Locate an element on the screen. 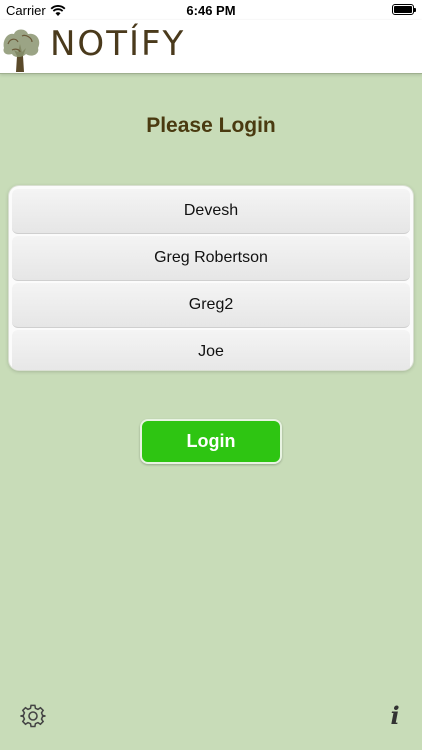 This screenshot has height=750, width=422. status-time: 6:46 PM is located at coordinates (211, 10).